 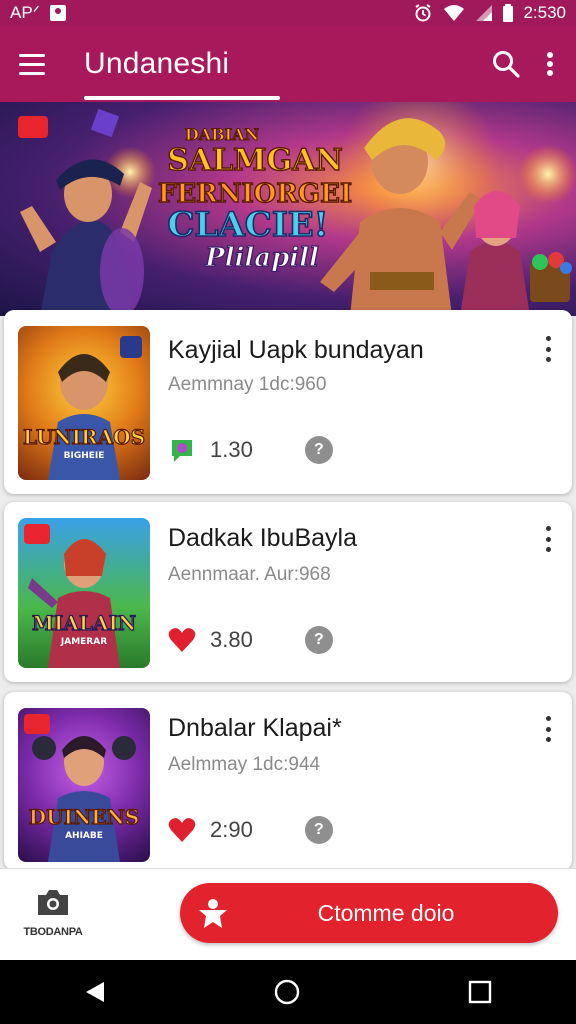 What do you see at coordinates (213, 913) in the screenshot?
I see `person-star-icon` at bounding box center [213, 913].